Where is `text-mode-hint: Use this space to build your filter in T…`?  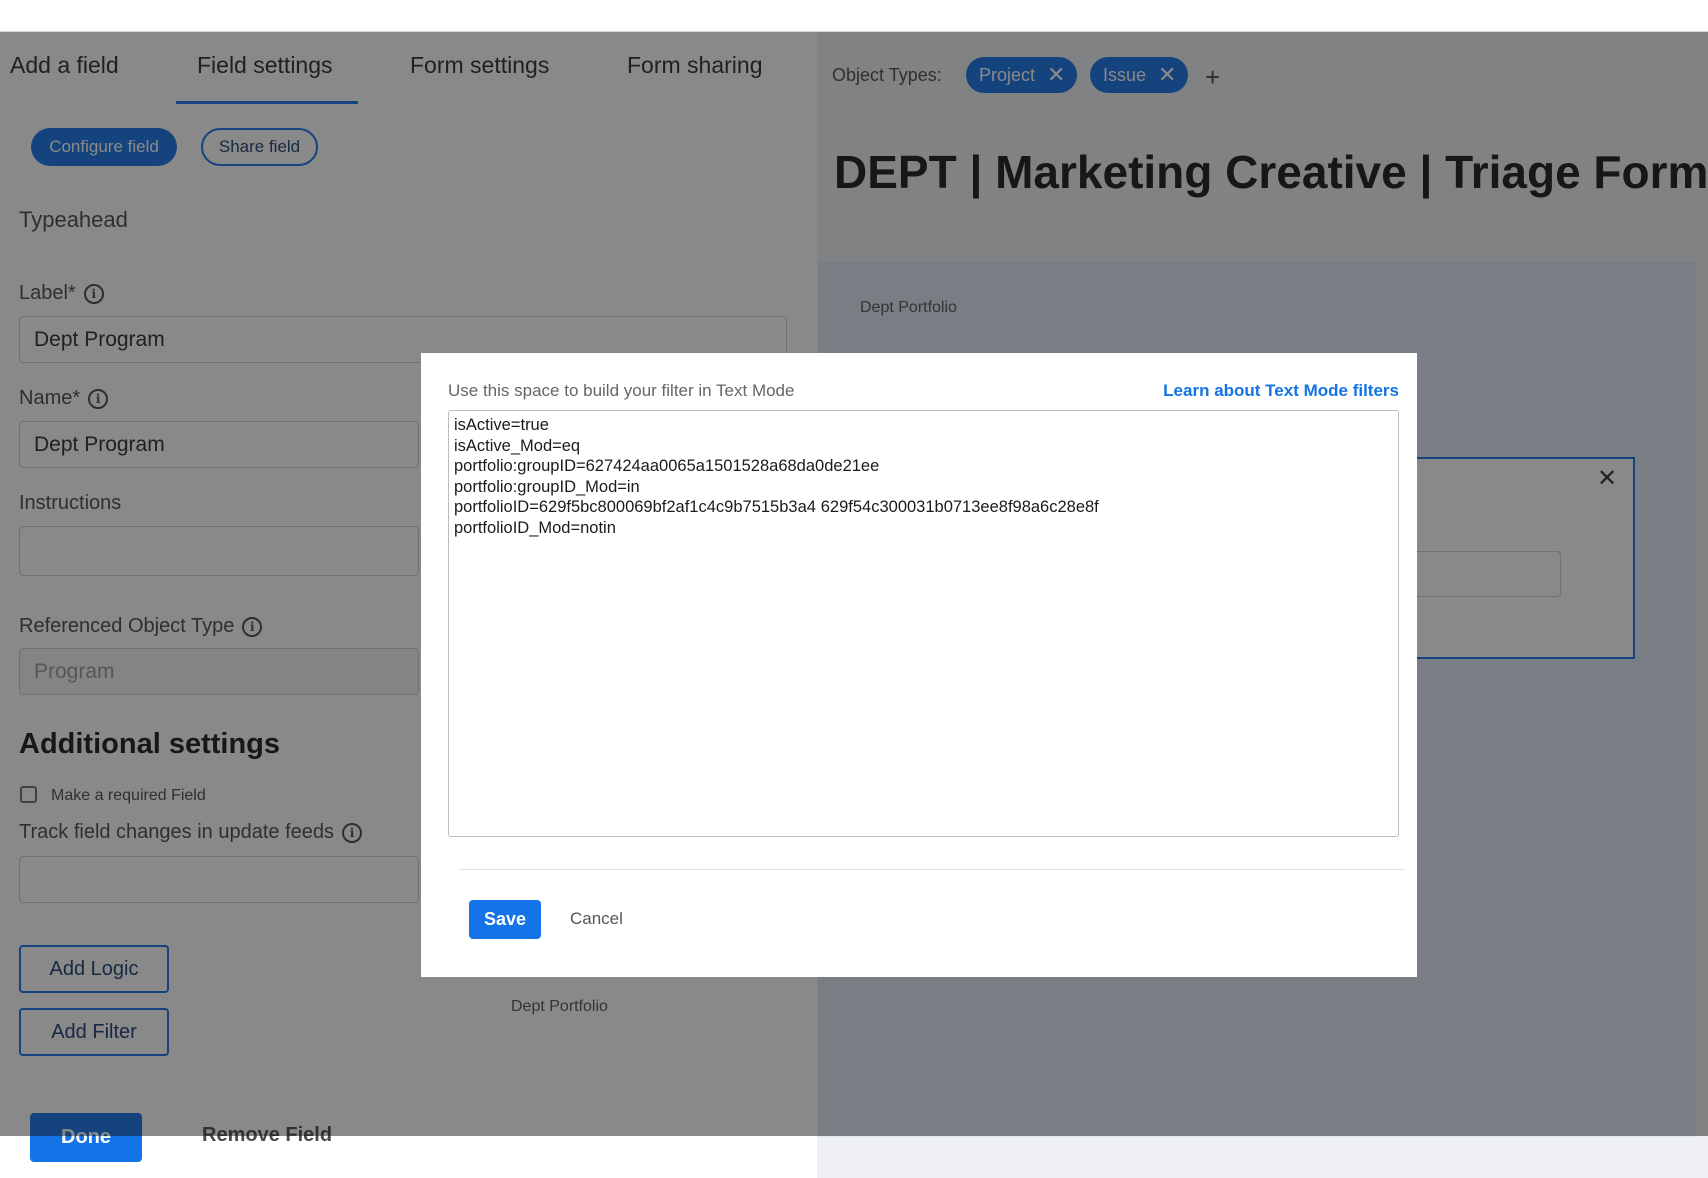 text-mode-hint: Use this space to build your filter in T… is located at coordinates (621, 390).